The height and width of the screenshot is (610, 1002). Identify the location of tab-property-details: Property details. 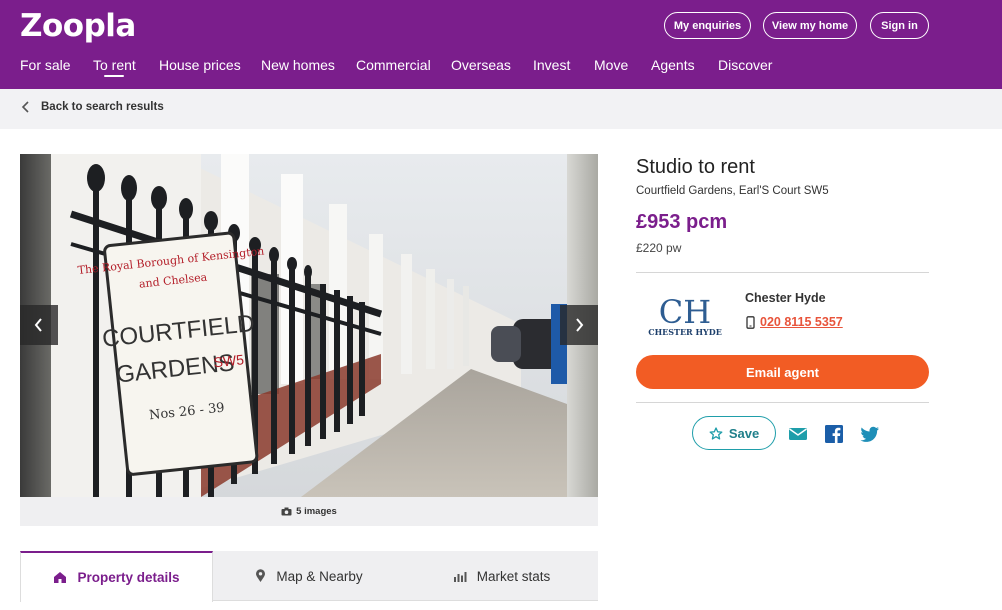
(116, 576).